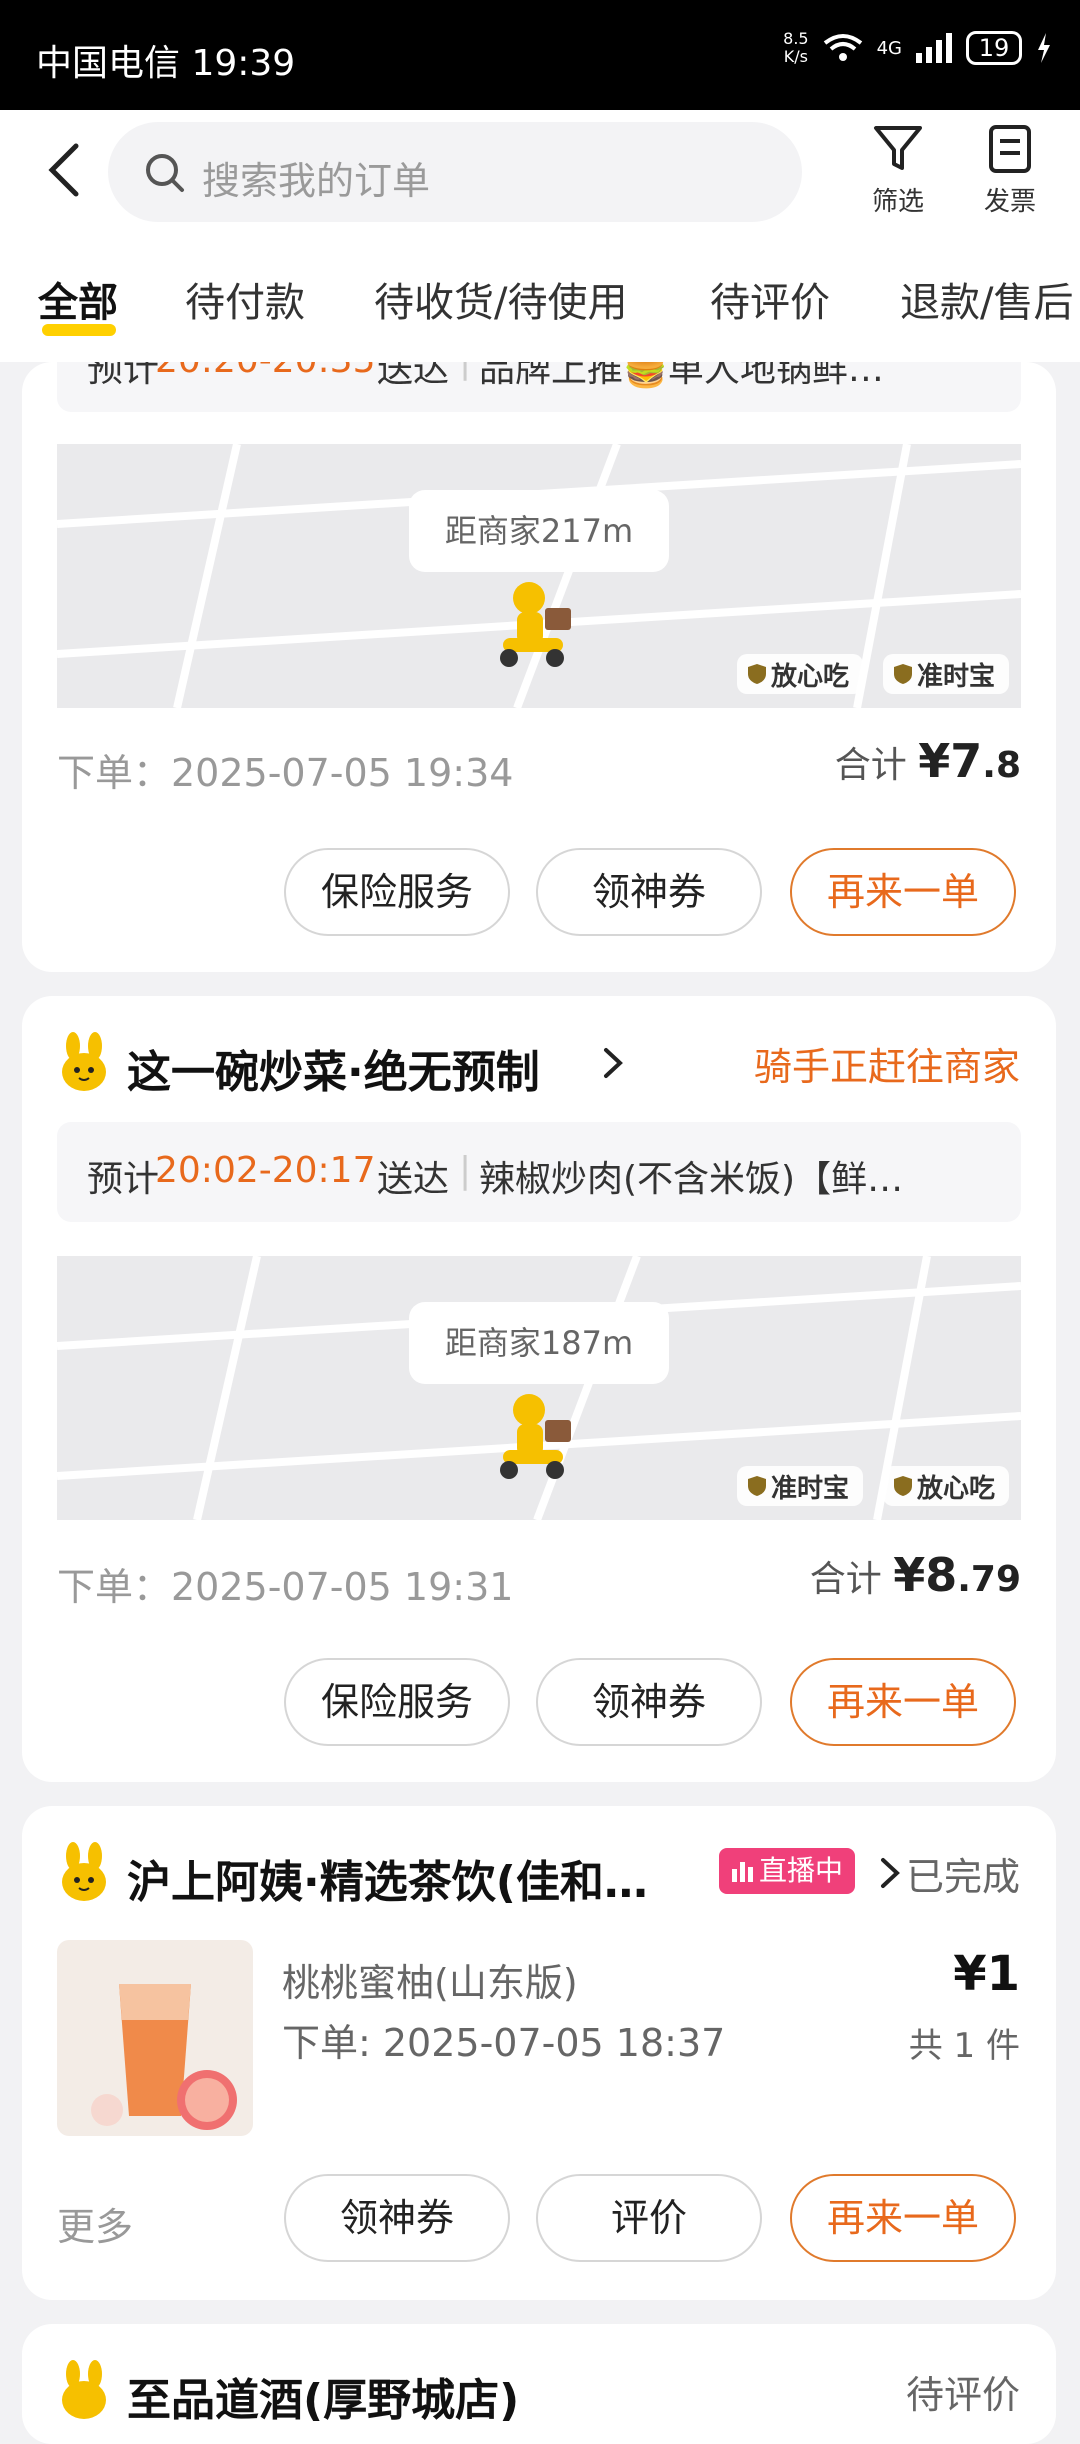 The width and height of the screenshot is (1080, 2444). I want to click on live-bars-icon, so click(742, 1872).